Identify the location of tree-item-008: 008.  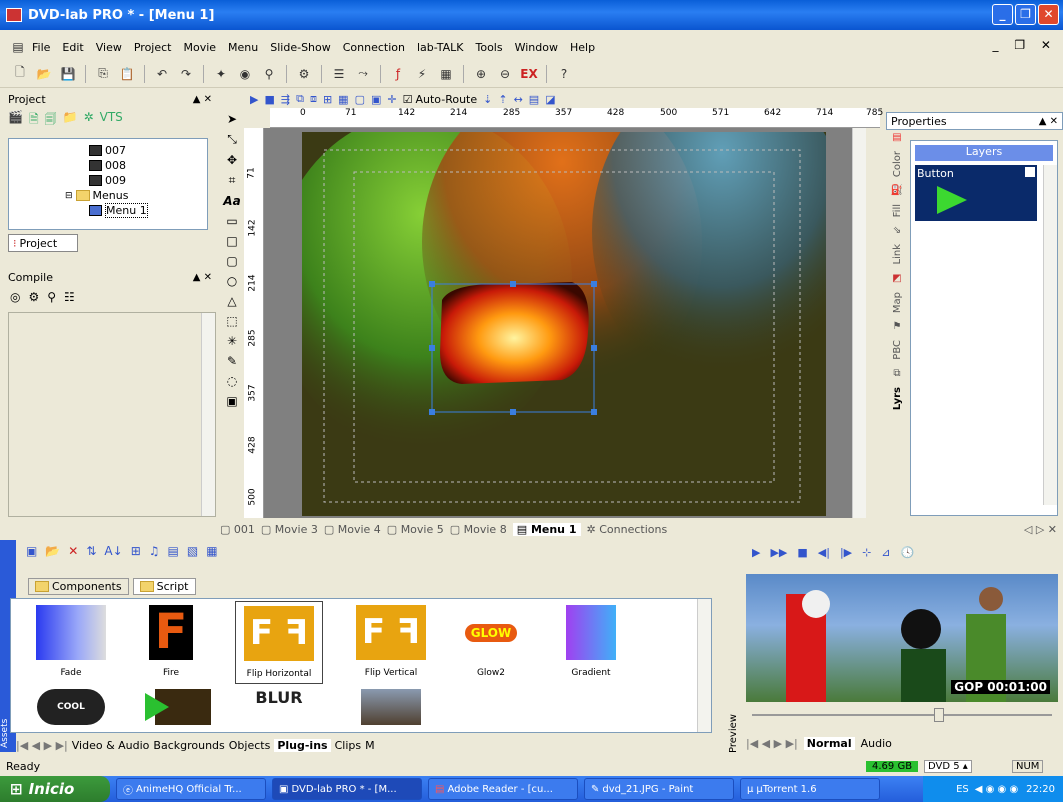
(148, 165).